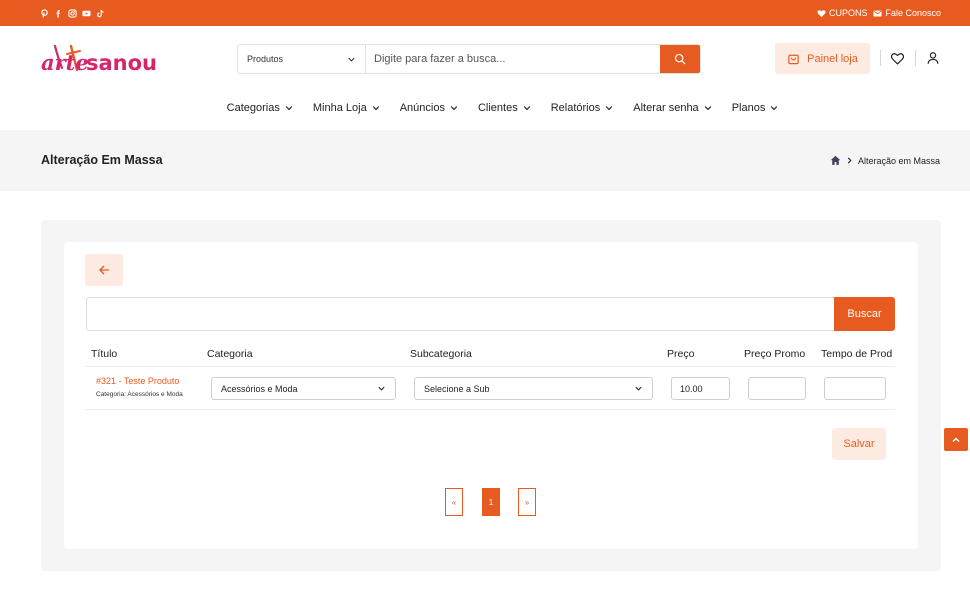 The width and height of the screenshot is (970, 600). Describe the element at coordinates (748, 108) in the screenshot. I see `nav-label: Planos` at that location.